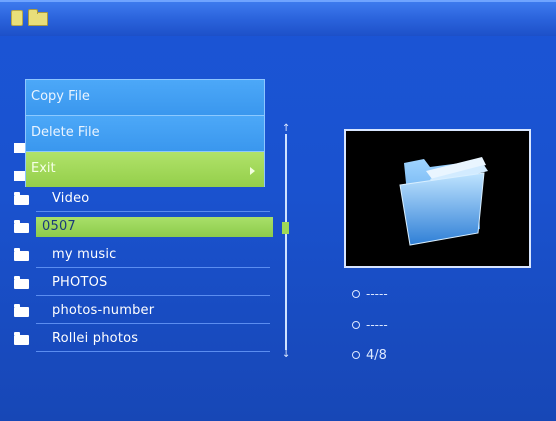 This screenshot has height=421, width=556. I want to click on chevron-right-icon, so click(252, 171).